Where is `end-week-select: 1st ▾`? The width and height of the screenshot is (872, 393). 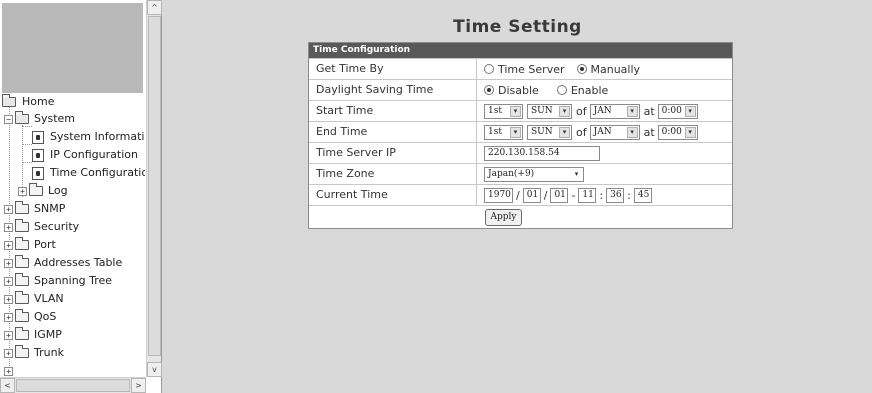 end-week-select: 1st ▾ is located at coordinates (503, 132).